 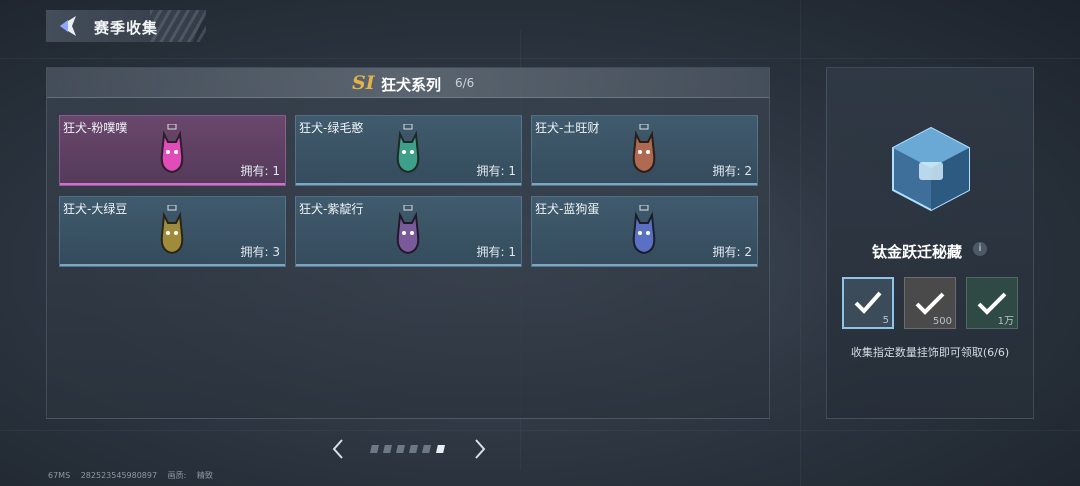 What do you see at coordinates (59, 475) in the screenshot?
I see `fps-readout: 67MS` at bounding box center [59, 475].